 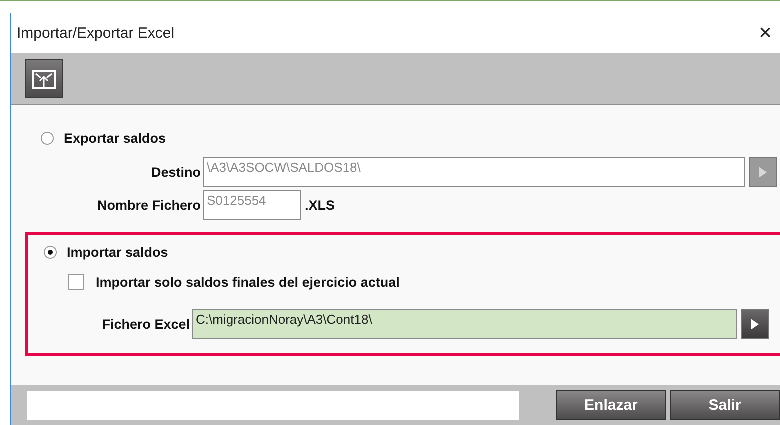 I want to click on field-label: Fichero Excel, so click(x=145, y=324).